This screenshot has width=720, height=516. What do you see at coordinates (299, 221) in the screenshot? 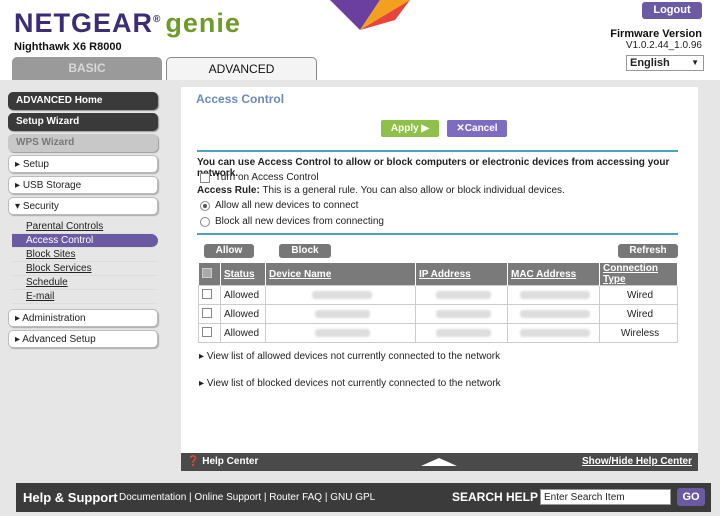
I see `block-all-label: Block all new devices from connecting` at bounding box center [299, 221].